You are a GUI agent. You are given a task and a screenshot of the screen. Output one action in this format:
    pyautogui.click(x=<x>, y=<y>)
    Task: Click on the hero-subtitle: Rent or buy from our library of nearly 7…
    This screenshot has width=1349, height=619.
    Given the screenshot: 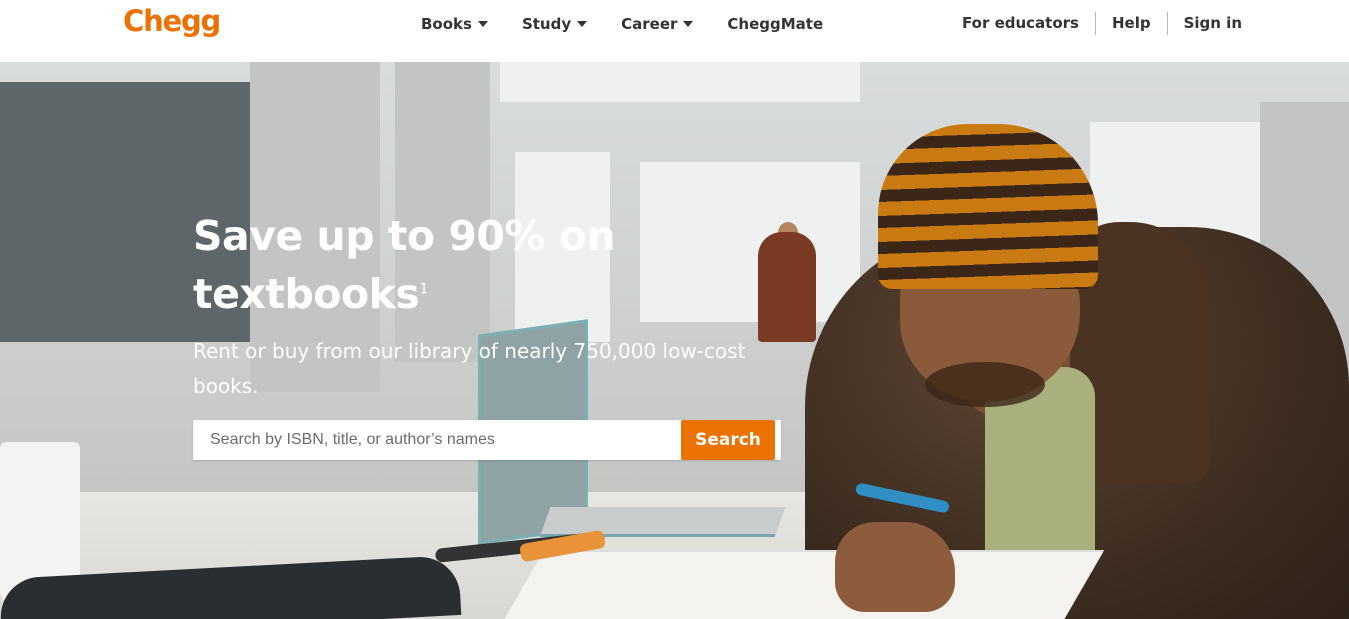 What is the action you would take?
    pyautogui.click(x=469, y=368)
    